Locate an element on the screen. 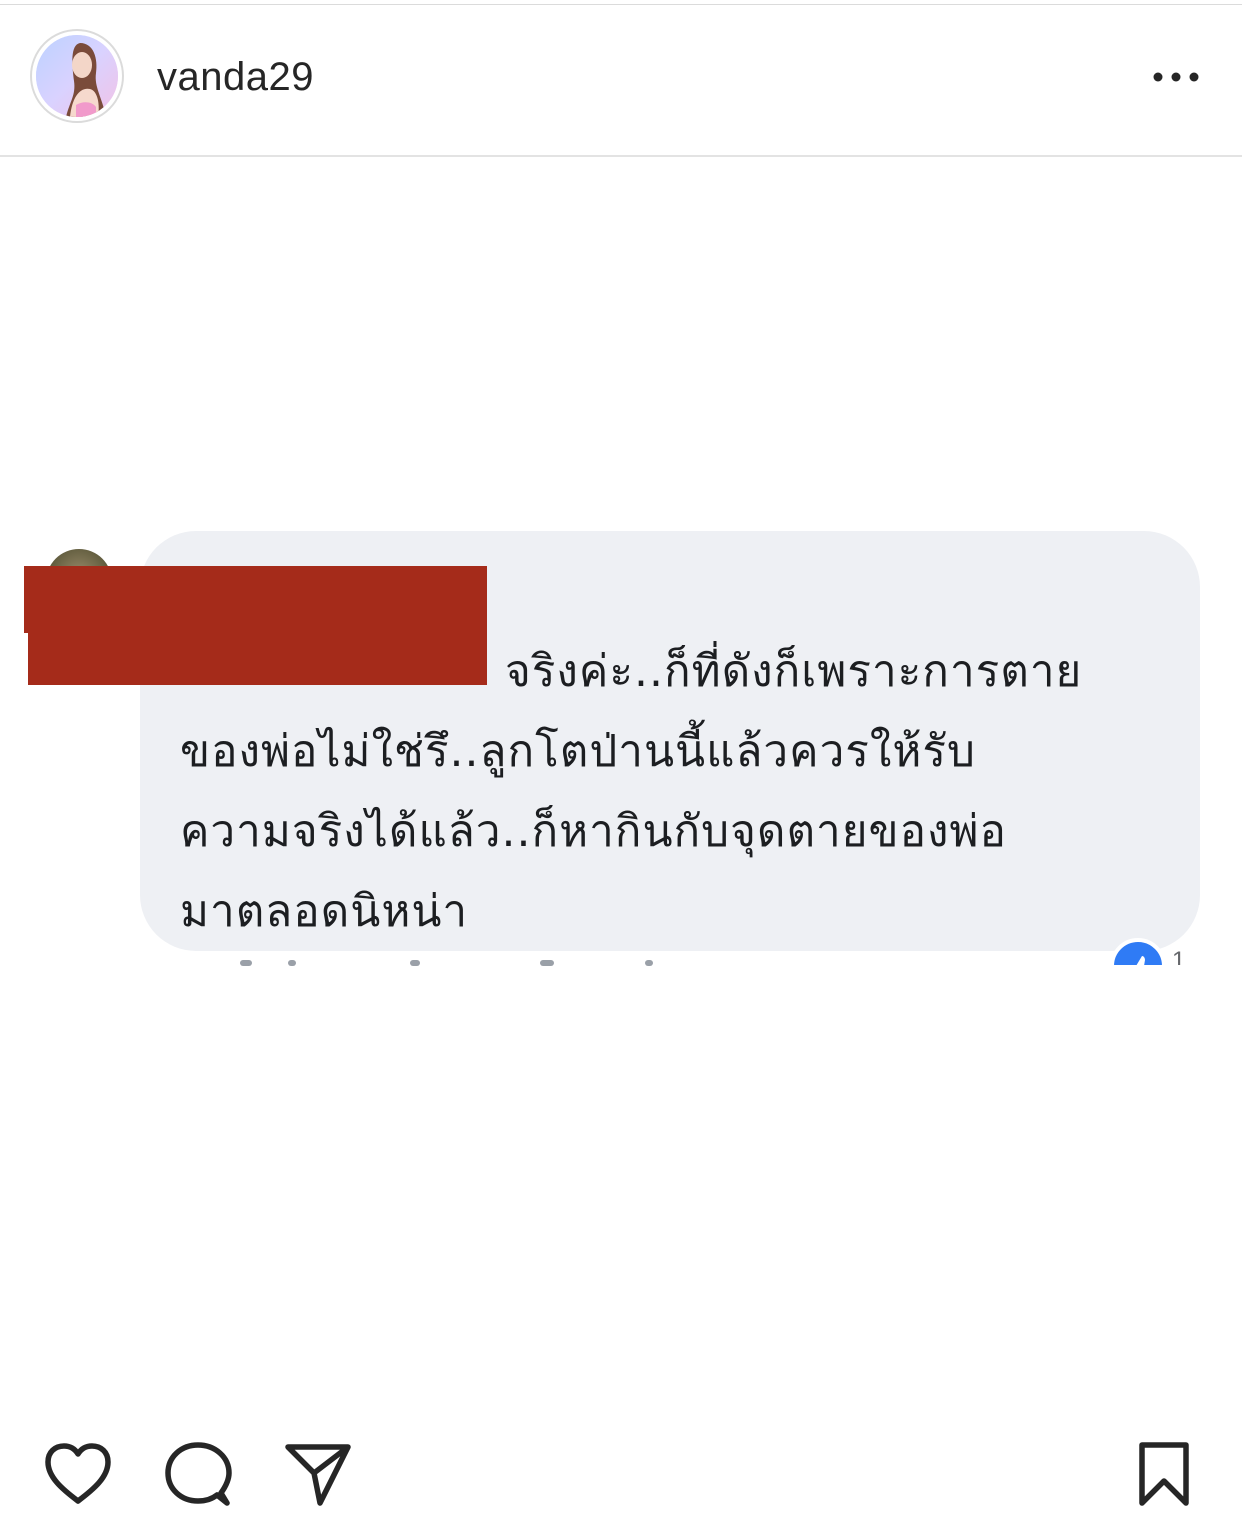 Image resolution: width=1242 pixels, height=1530 pixels. send-icon is located at coordinates (318, 1475).